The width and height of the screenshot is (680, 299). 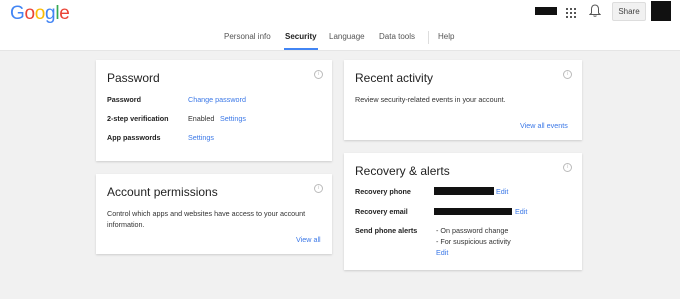 What do you see at coordinates (571, 13) in the screenshot?
I see `apps-grid-icon` at bounding box center [571, 13].